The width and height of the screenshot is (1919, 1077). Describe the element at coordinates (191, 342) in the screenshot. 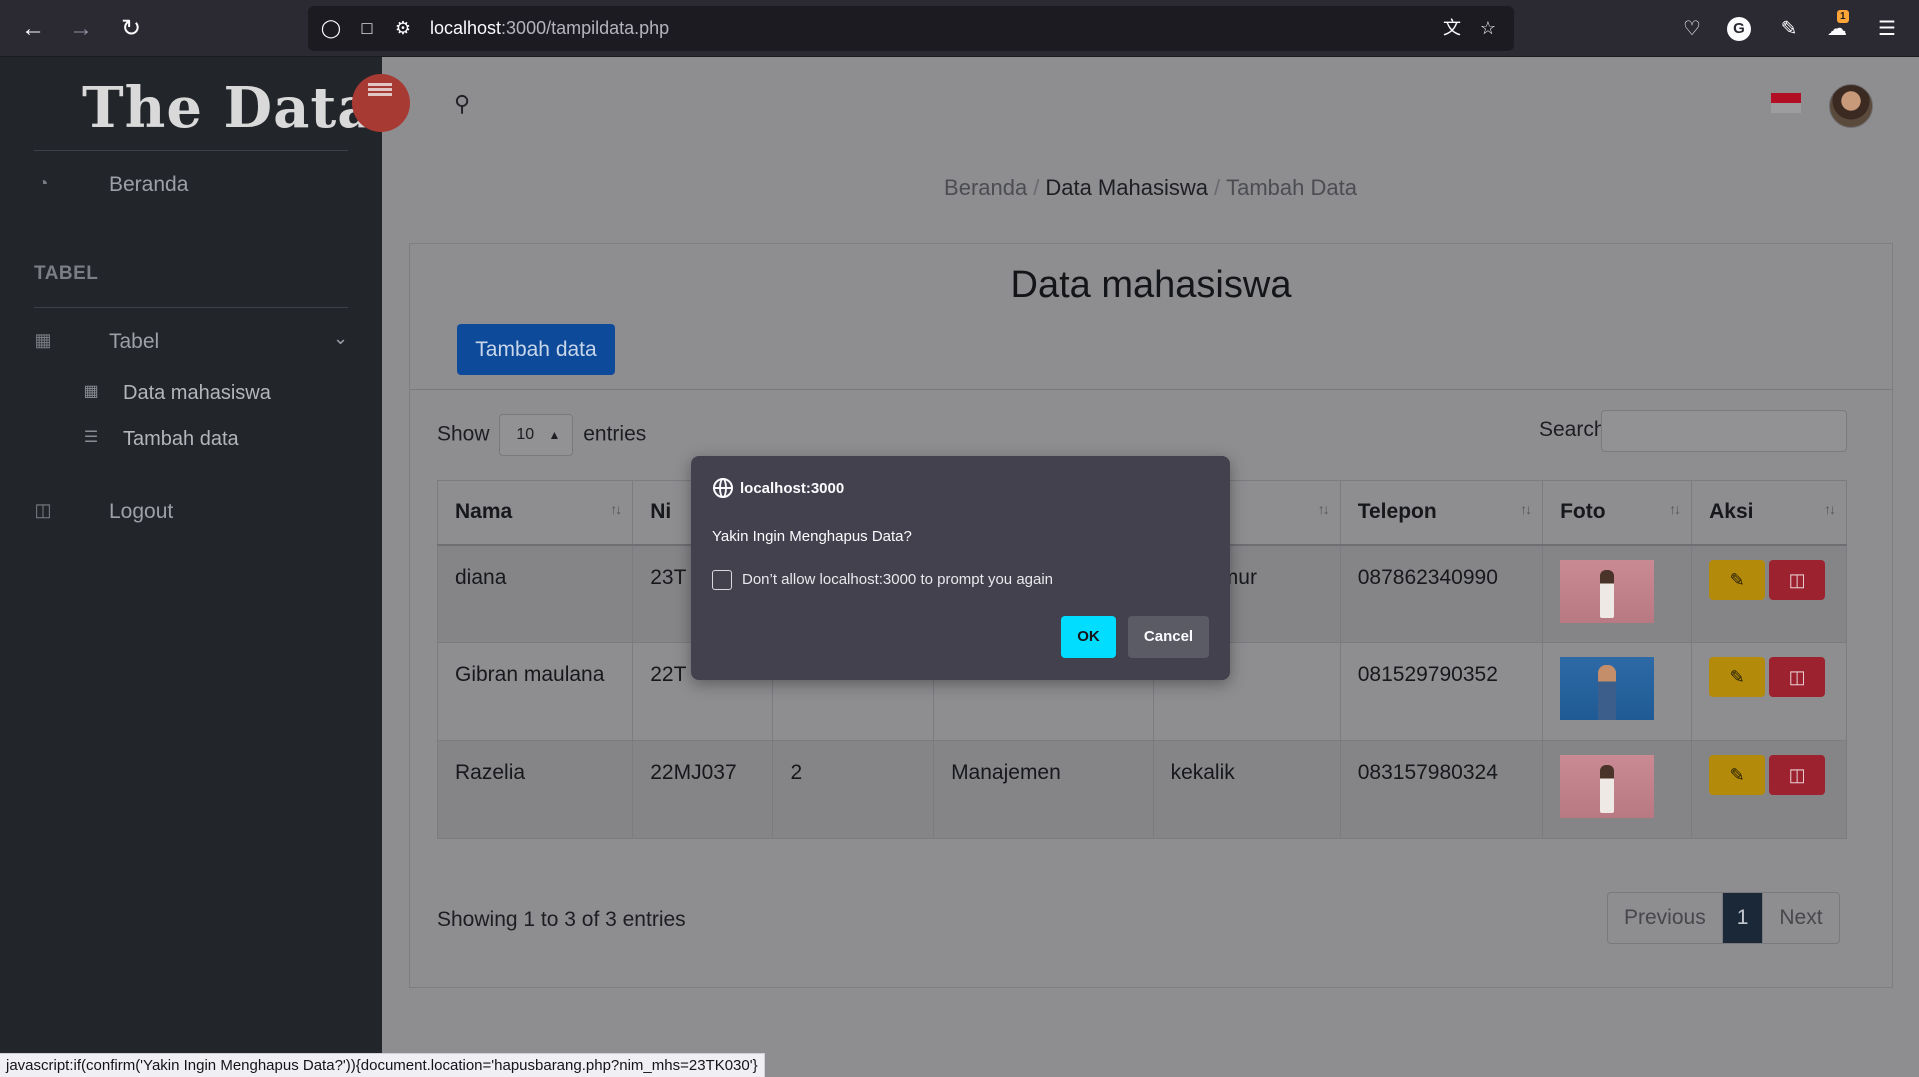

I see `sidebar-item-tabel: ▦ Tabel ⌄` at that location.